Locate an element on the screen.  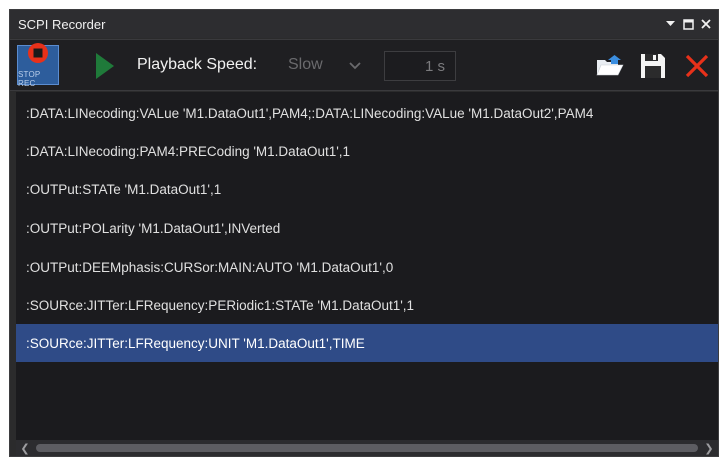
window-title: SCPI Recorder is located at coordinates (62, 24).